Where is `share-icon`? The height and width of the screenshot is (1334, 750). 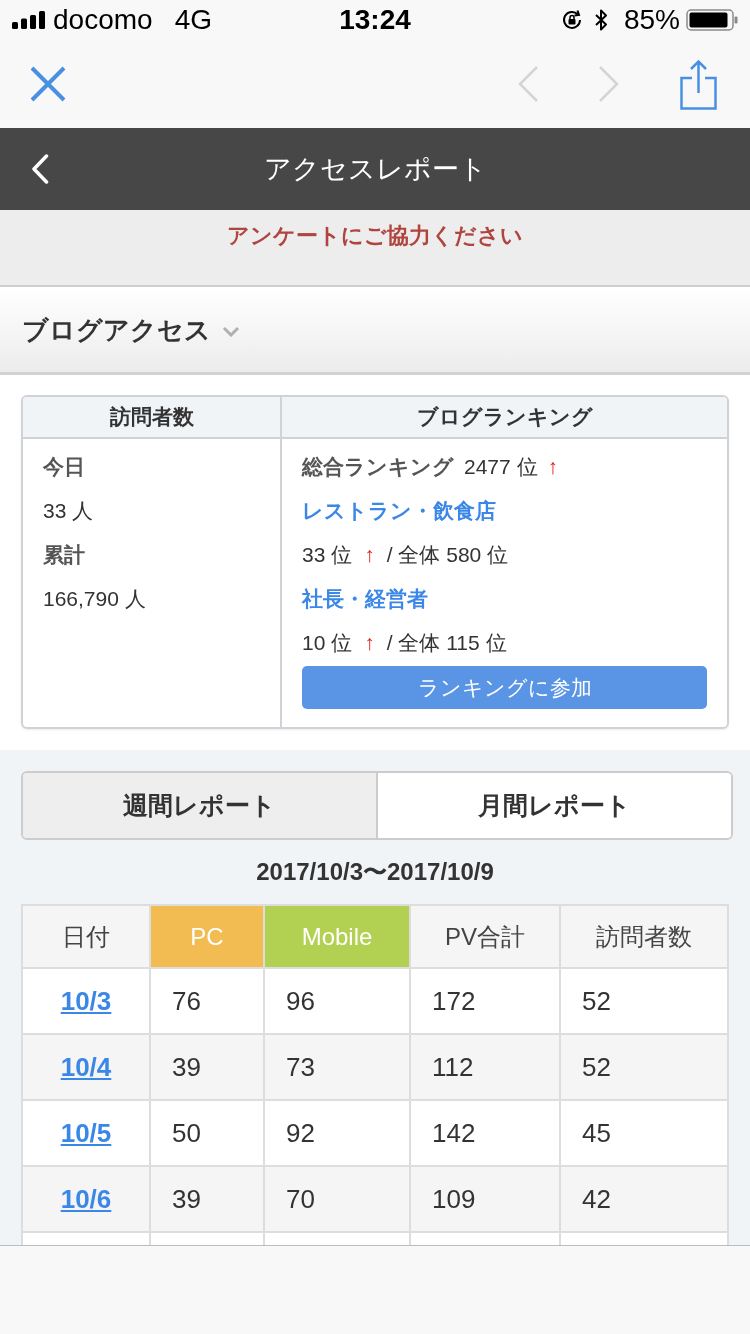 share-icon is located at coordinates (698, 84).